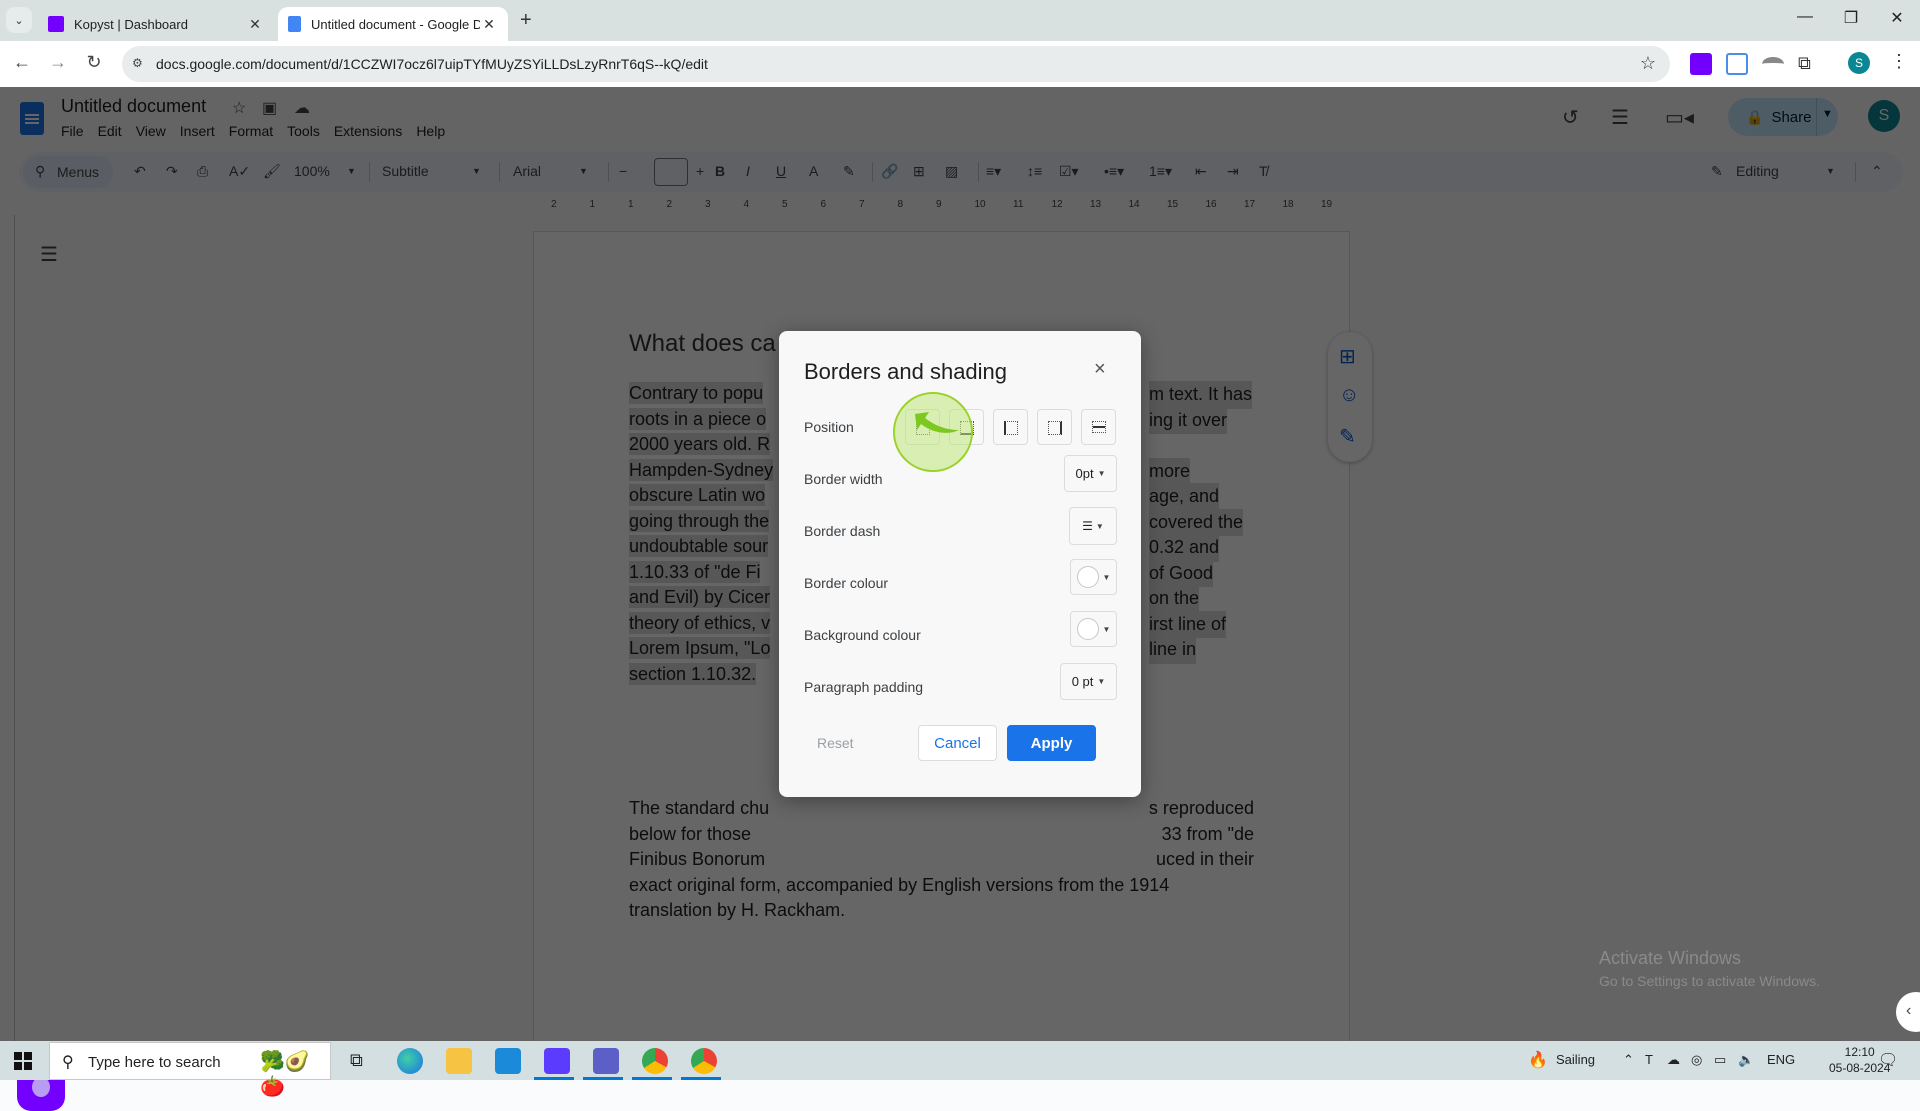 This screenshot has height=1111, width=1920. Describe the element at coordinates (294, 24) in the screenshot. I see `docs-favicon-icon` at that location.